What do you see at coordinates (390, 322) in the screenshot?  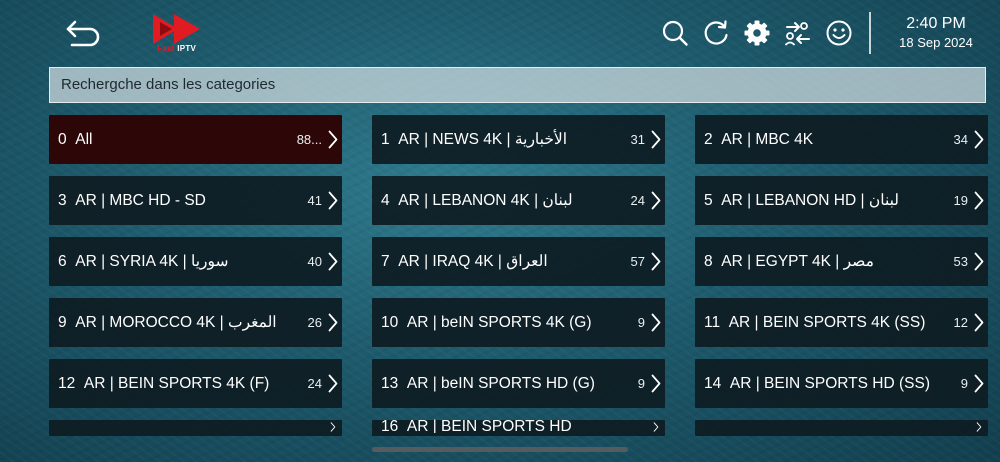 I see `category-index: 10` at bounding box center [390, 322].